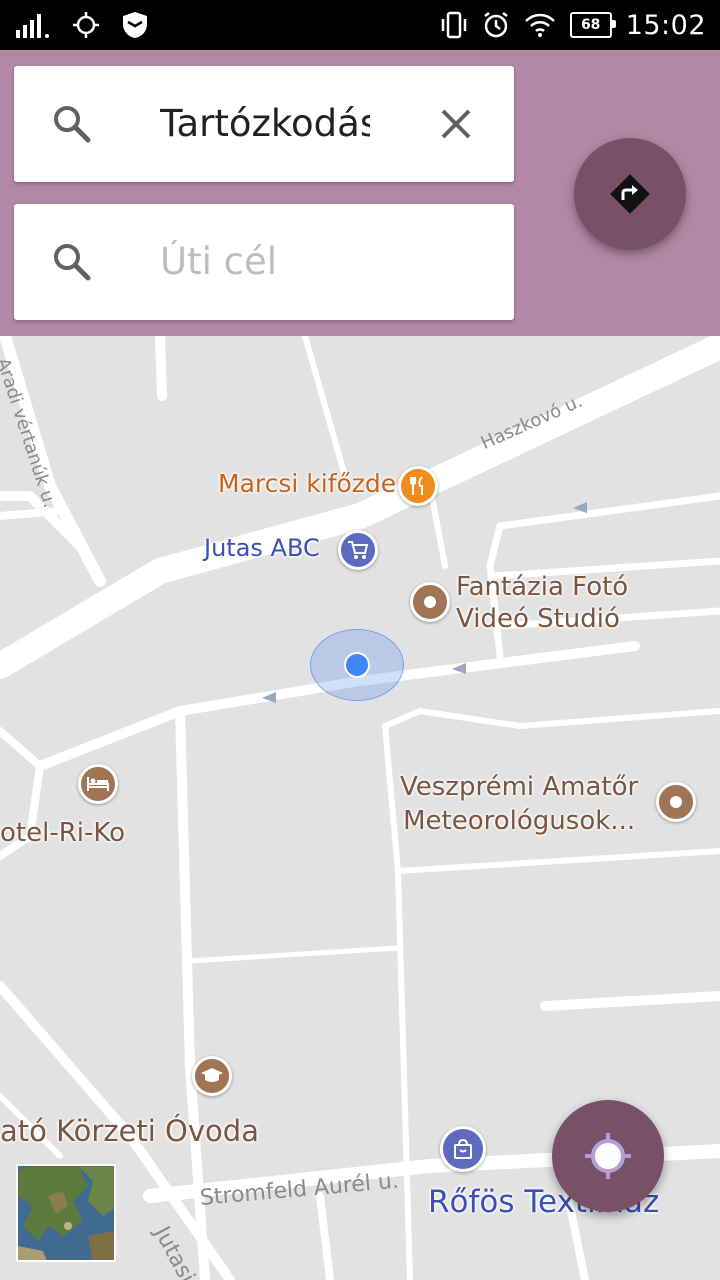  What do you see at coordinates (357, 665) in the screenshot?
I see `current-location-dot` at bounding box center [357, 665].